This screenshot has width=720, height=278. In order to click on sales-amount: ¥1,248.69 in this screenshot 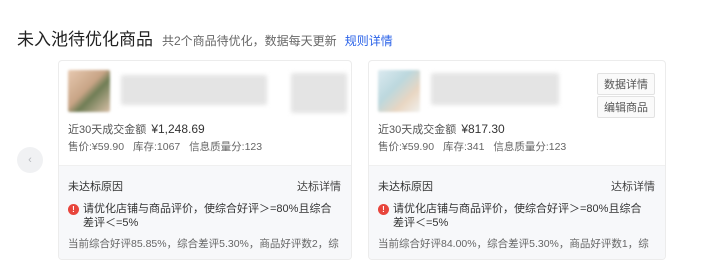, I will do `click(178, 129)`.